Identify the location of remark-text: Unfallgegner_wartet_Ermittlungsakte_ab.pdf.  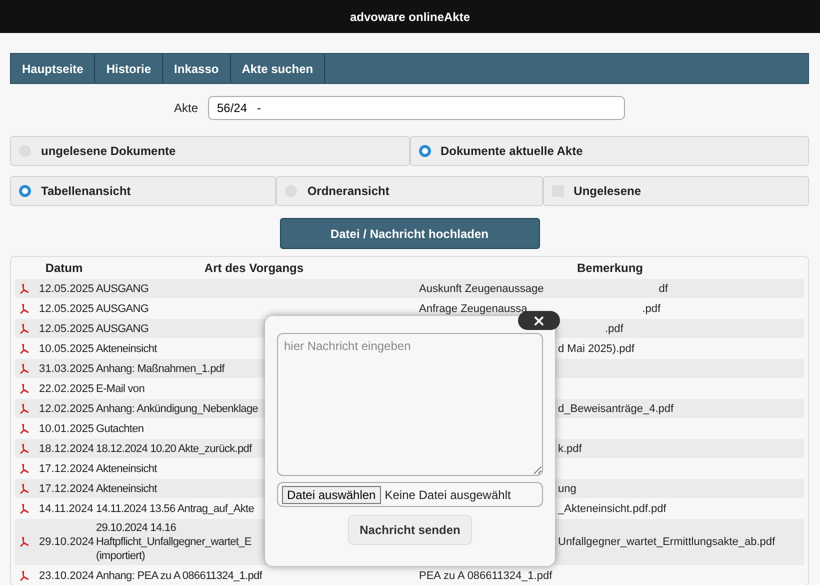
(667, 542).